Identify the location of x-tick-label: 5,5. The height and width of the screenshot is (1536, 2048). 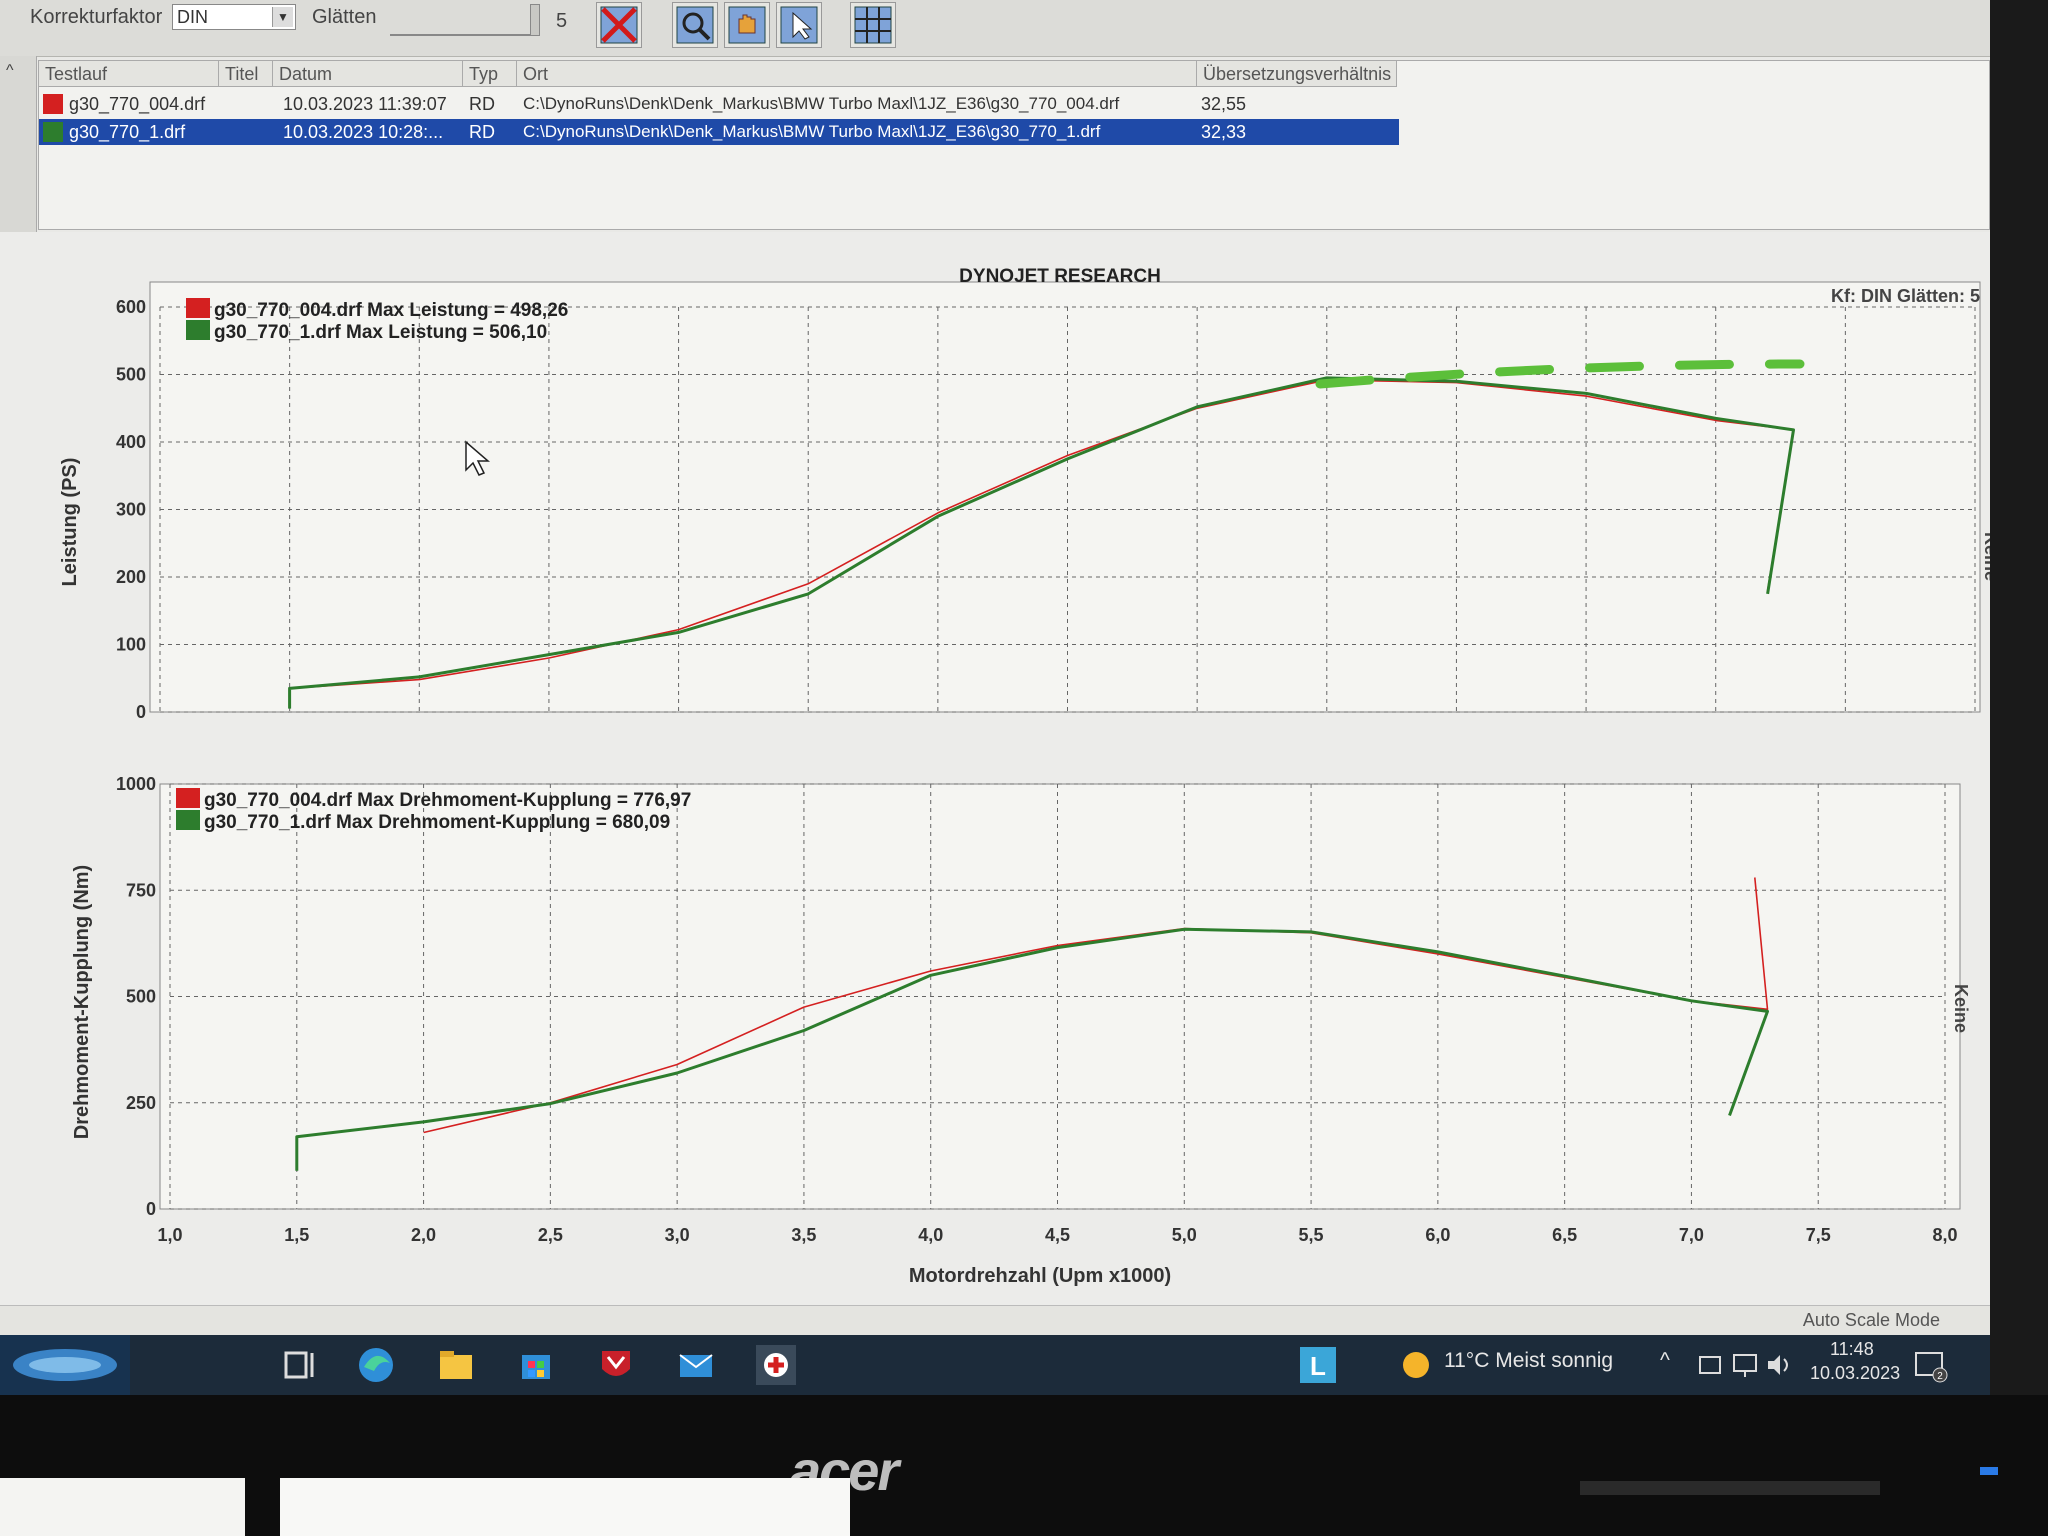
(1311, 1235).